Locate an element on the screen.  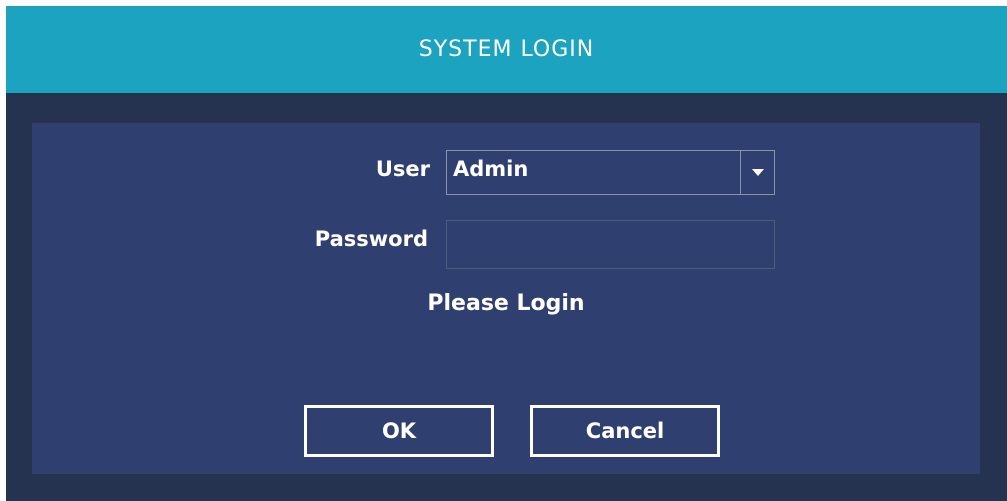
user-select-value: Admin is located at coordinates (491, 169).